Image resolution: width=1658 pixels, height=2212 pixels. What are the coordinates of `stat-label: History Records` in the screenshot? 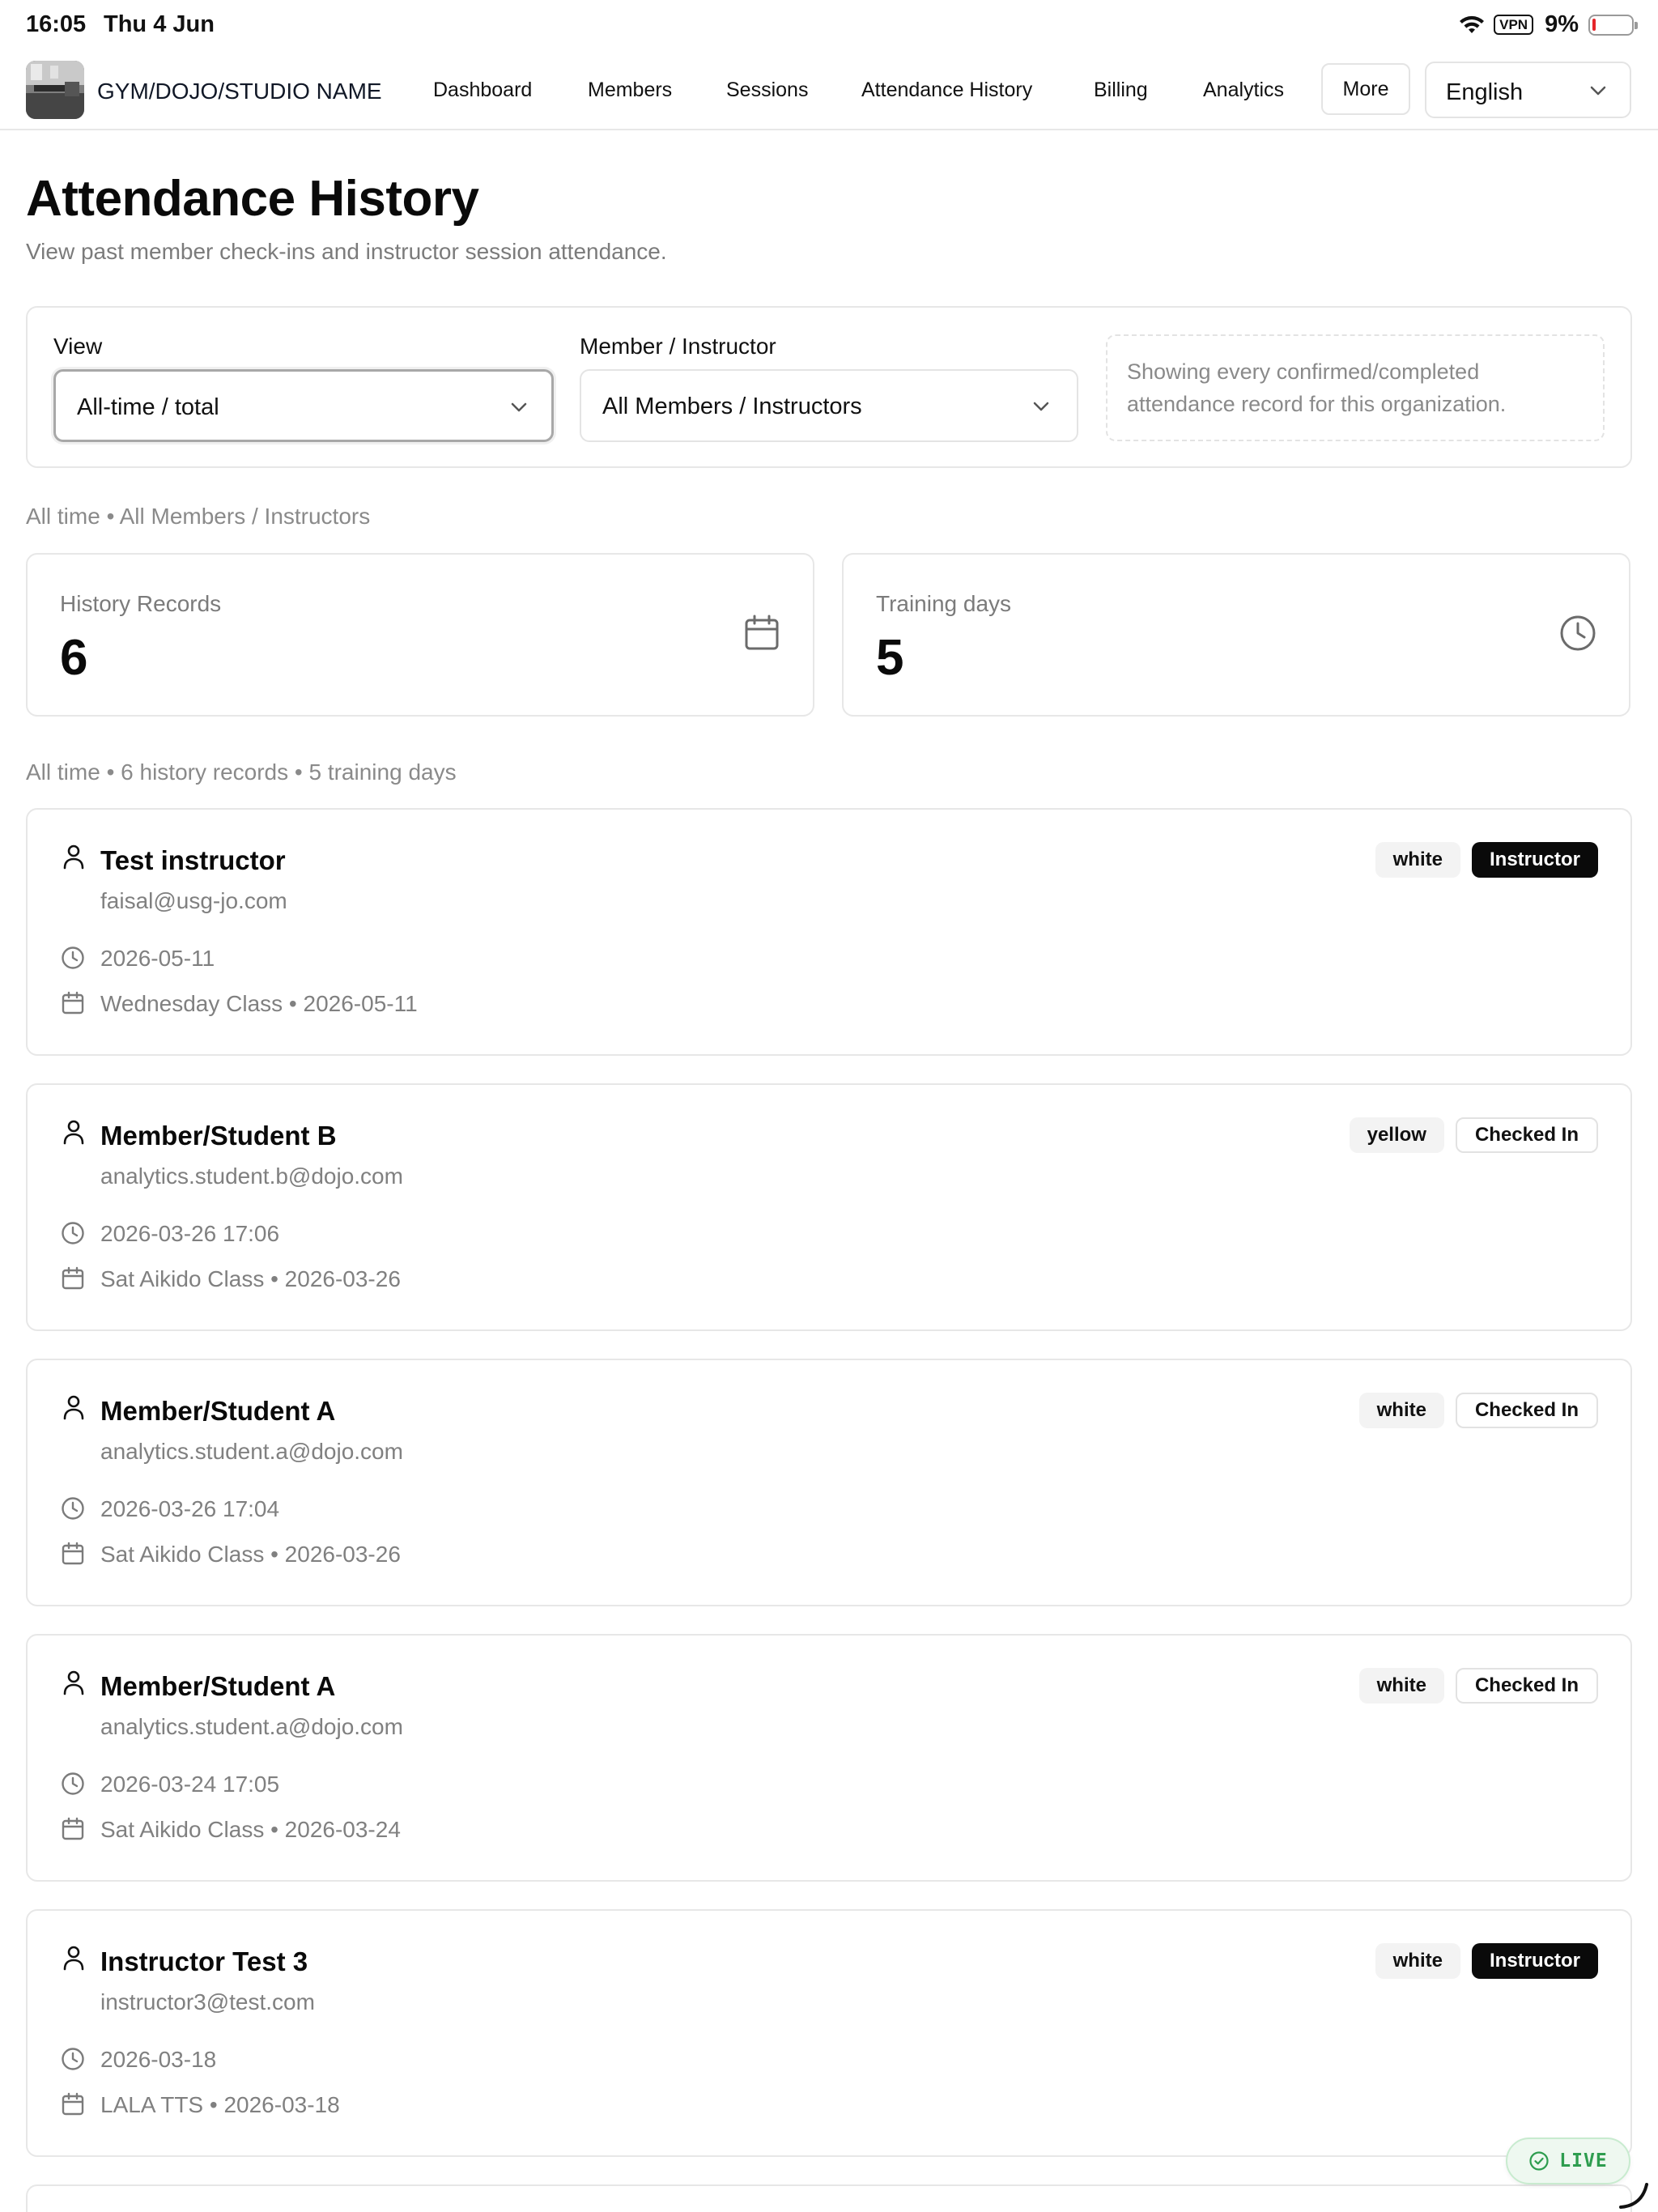 It's located at (141, 603).